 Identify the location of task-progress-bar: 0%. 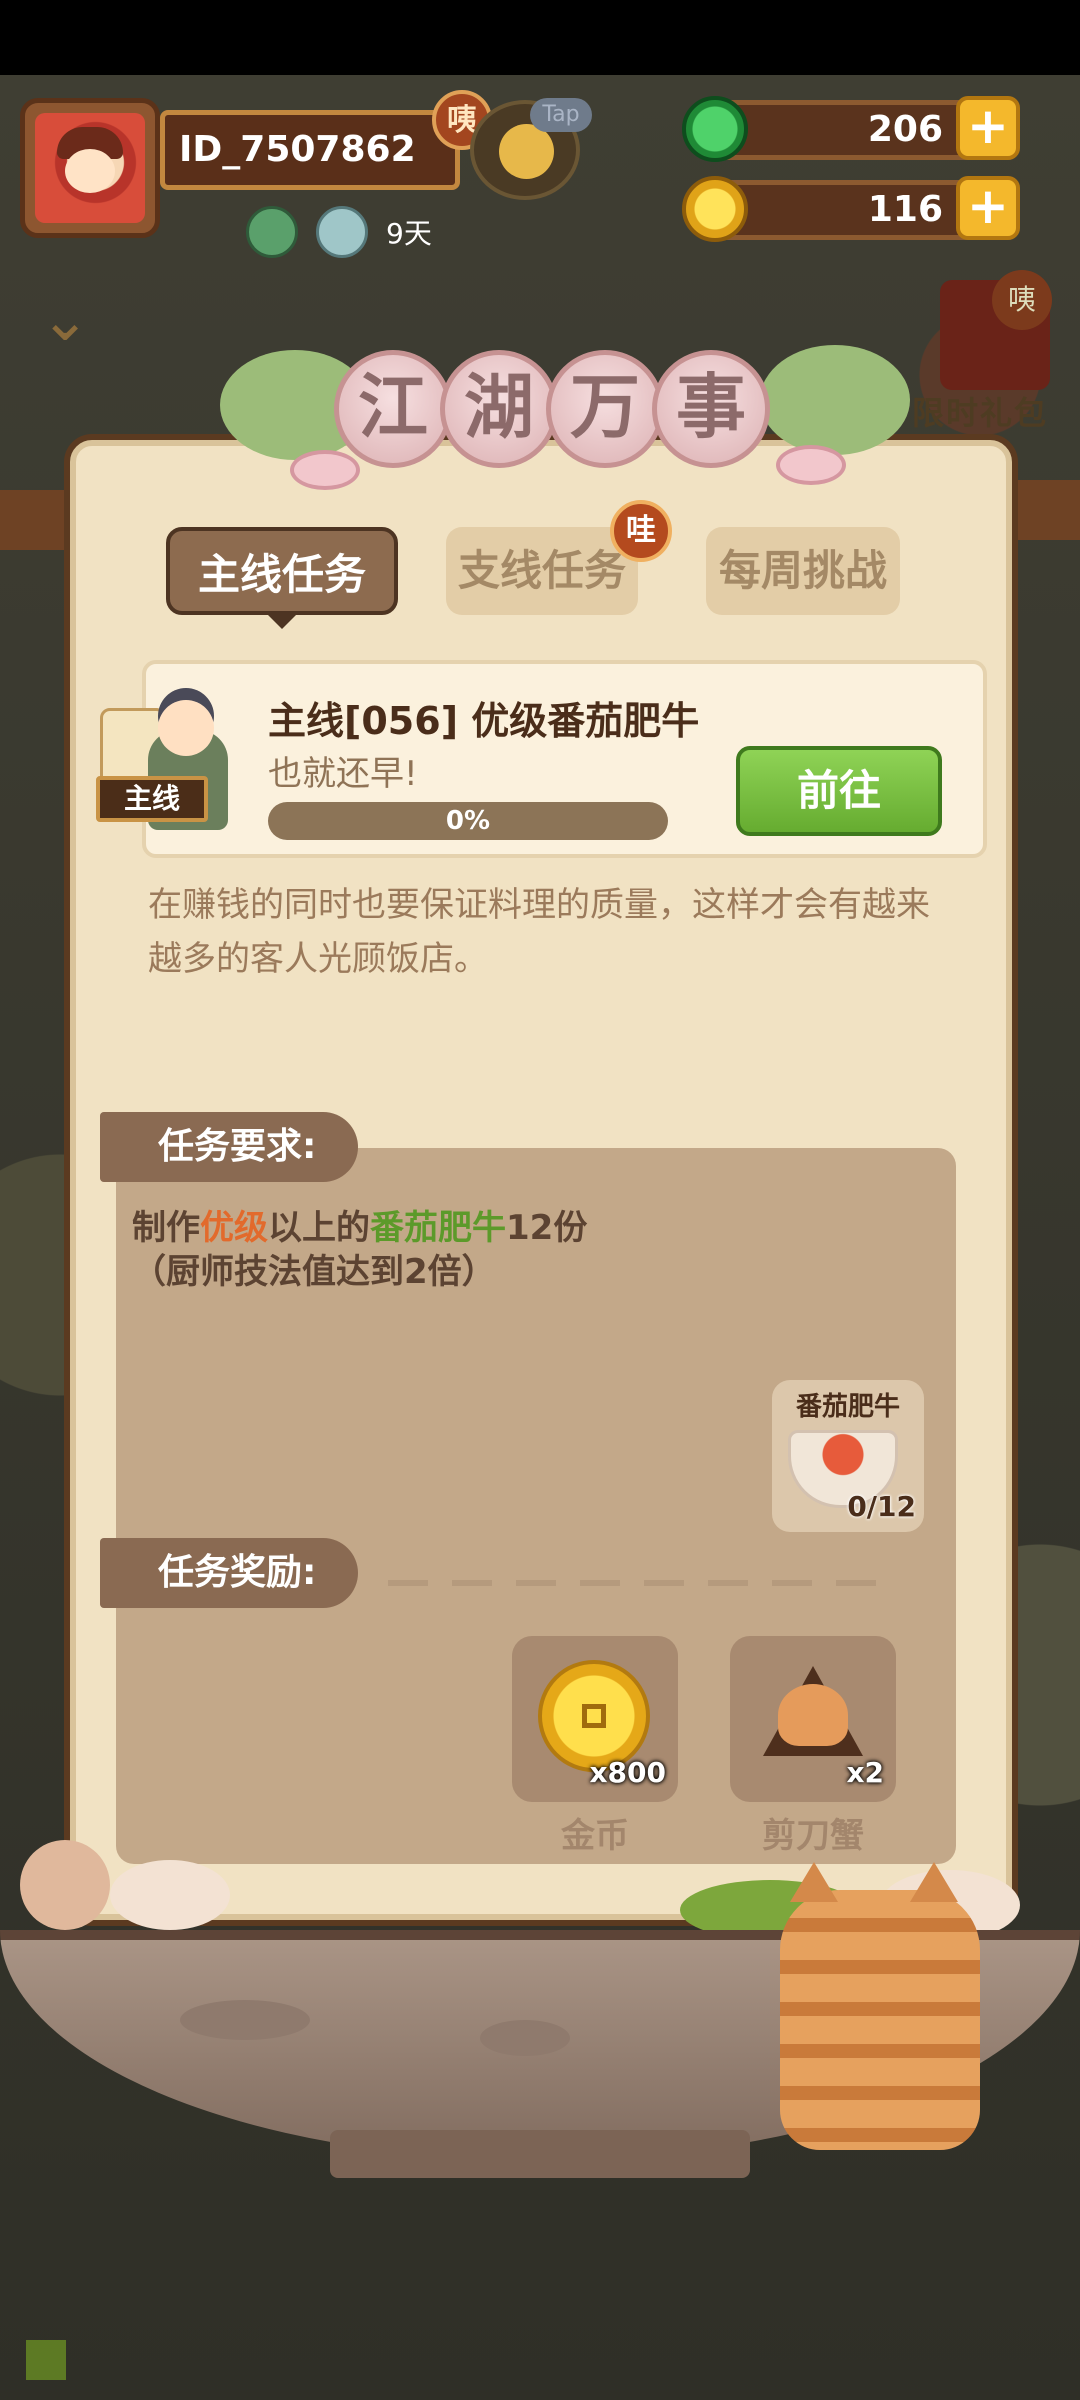
(468, 821).